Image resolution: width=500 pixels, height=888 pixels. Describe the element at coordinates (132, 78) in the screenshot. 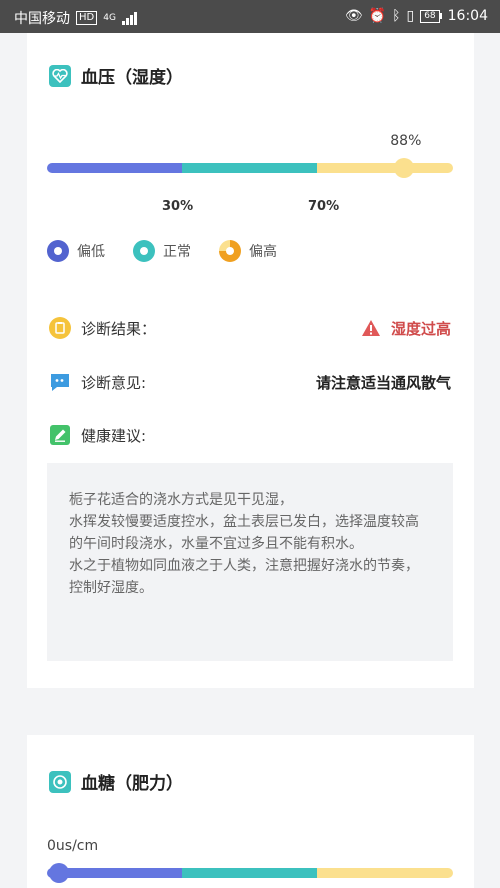

I see `card-title: 血压（湿度）` at that location.